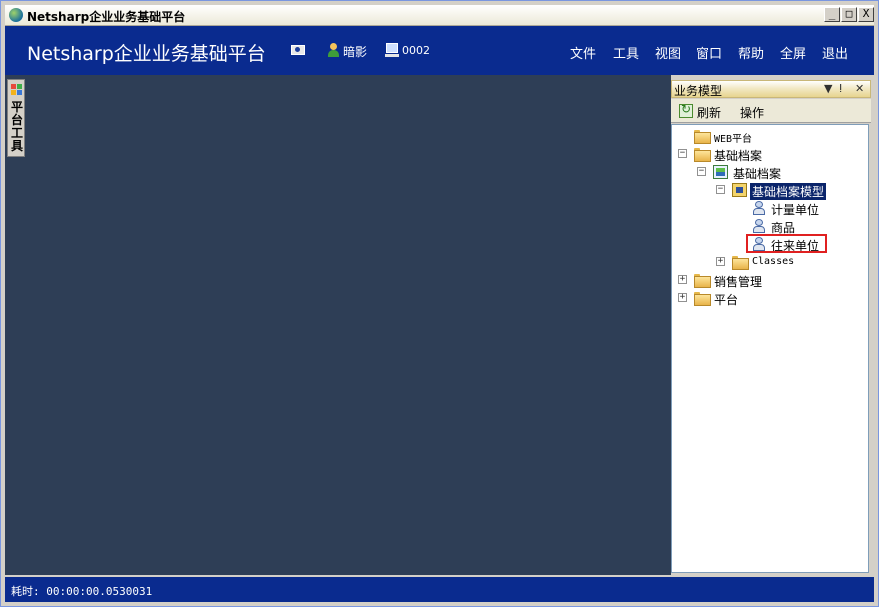 This screenshot has height=607, width=879. I want to click on model-icon, so click(739, 190).